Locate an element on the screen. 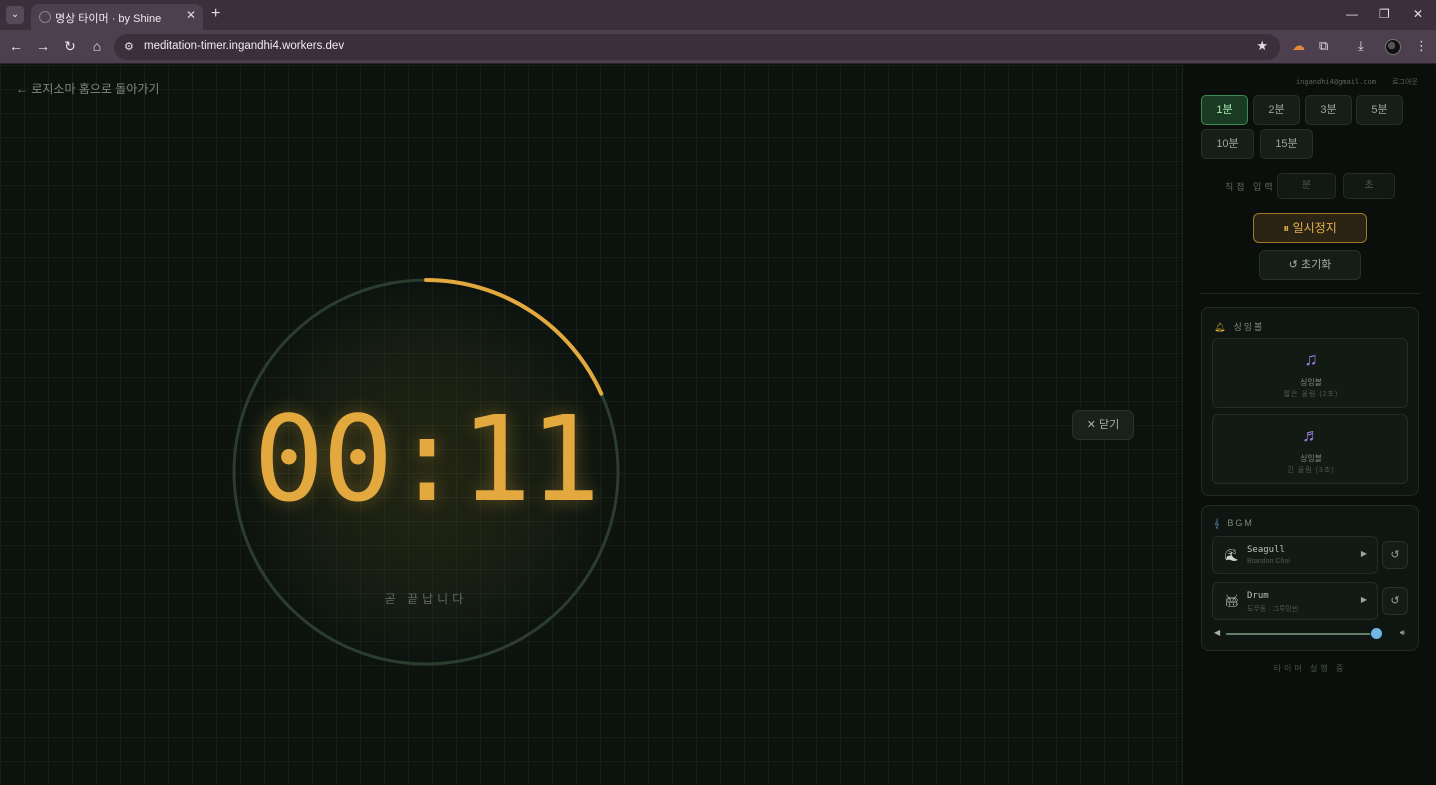 The image size is (1436, 785). direct-input-label: 직접 입력 is located at coordinates (1250, 187).